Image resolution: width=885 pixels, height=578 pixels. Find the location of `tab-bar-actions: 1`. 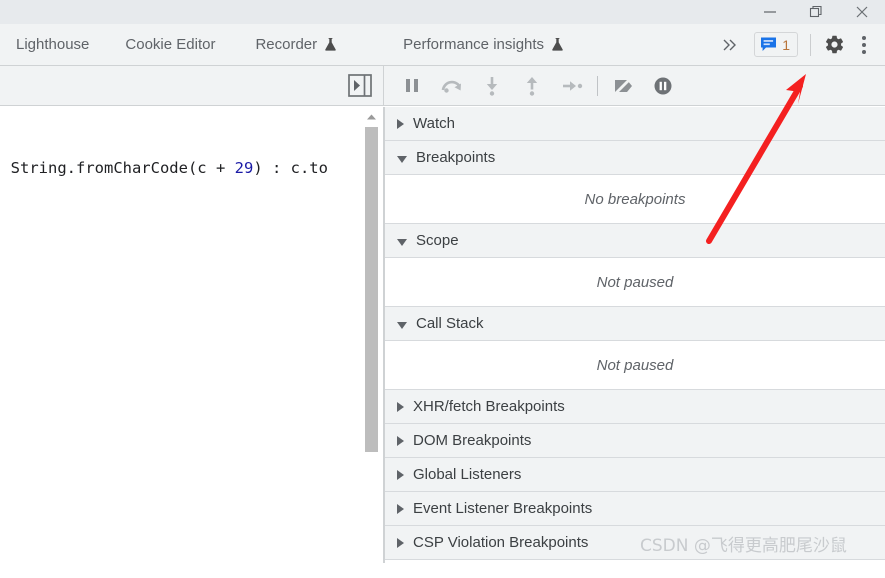

tab-bar-actions: 1 is located at coordinates (799, 45).